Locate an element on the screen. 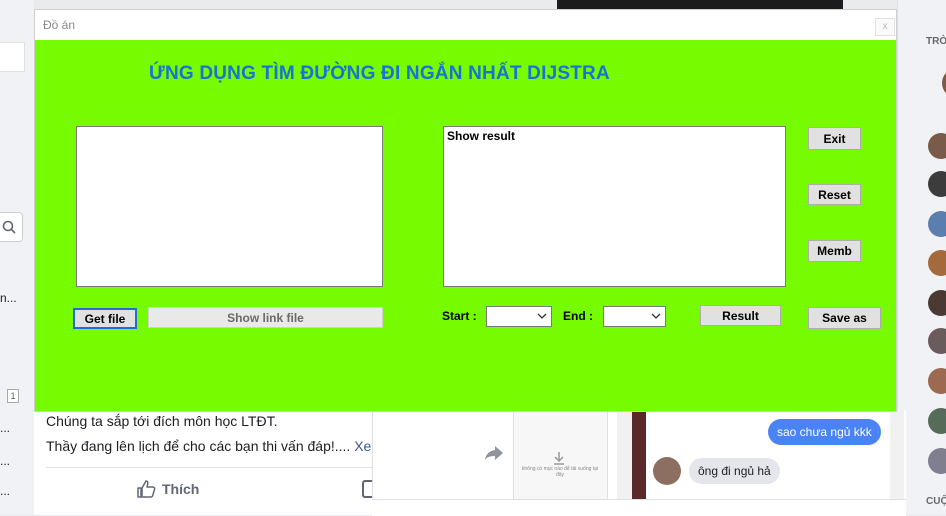  members-button: Memb is located at coordinates (834, 251).